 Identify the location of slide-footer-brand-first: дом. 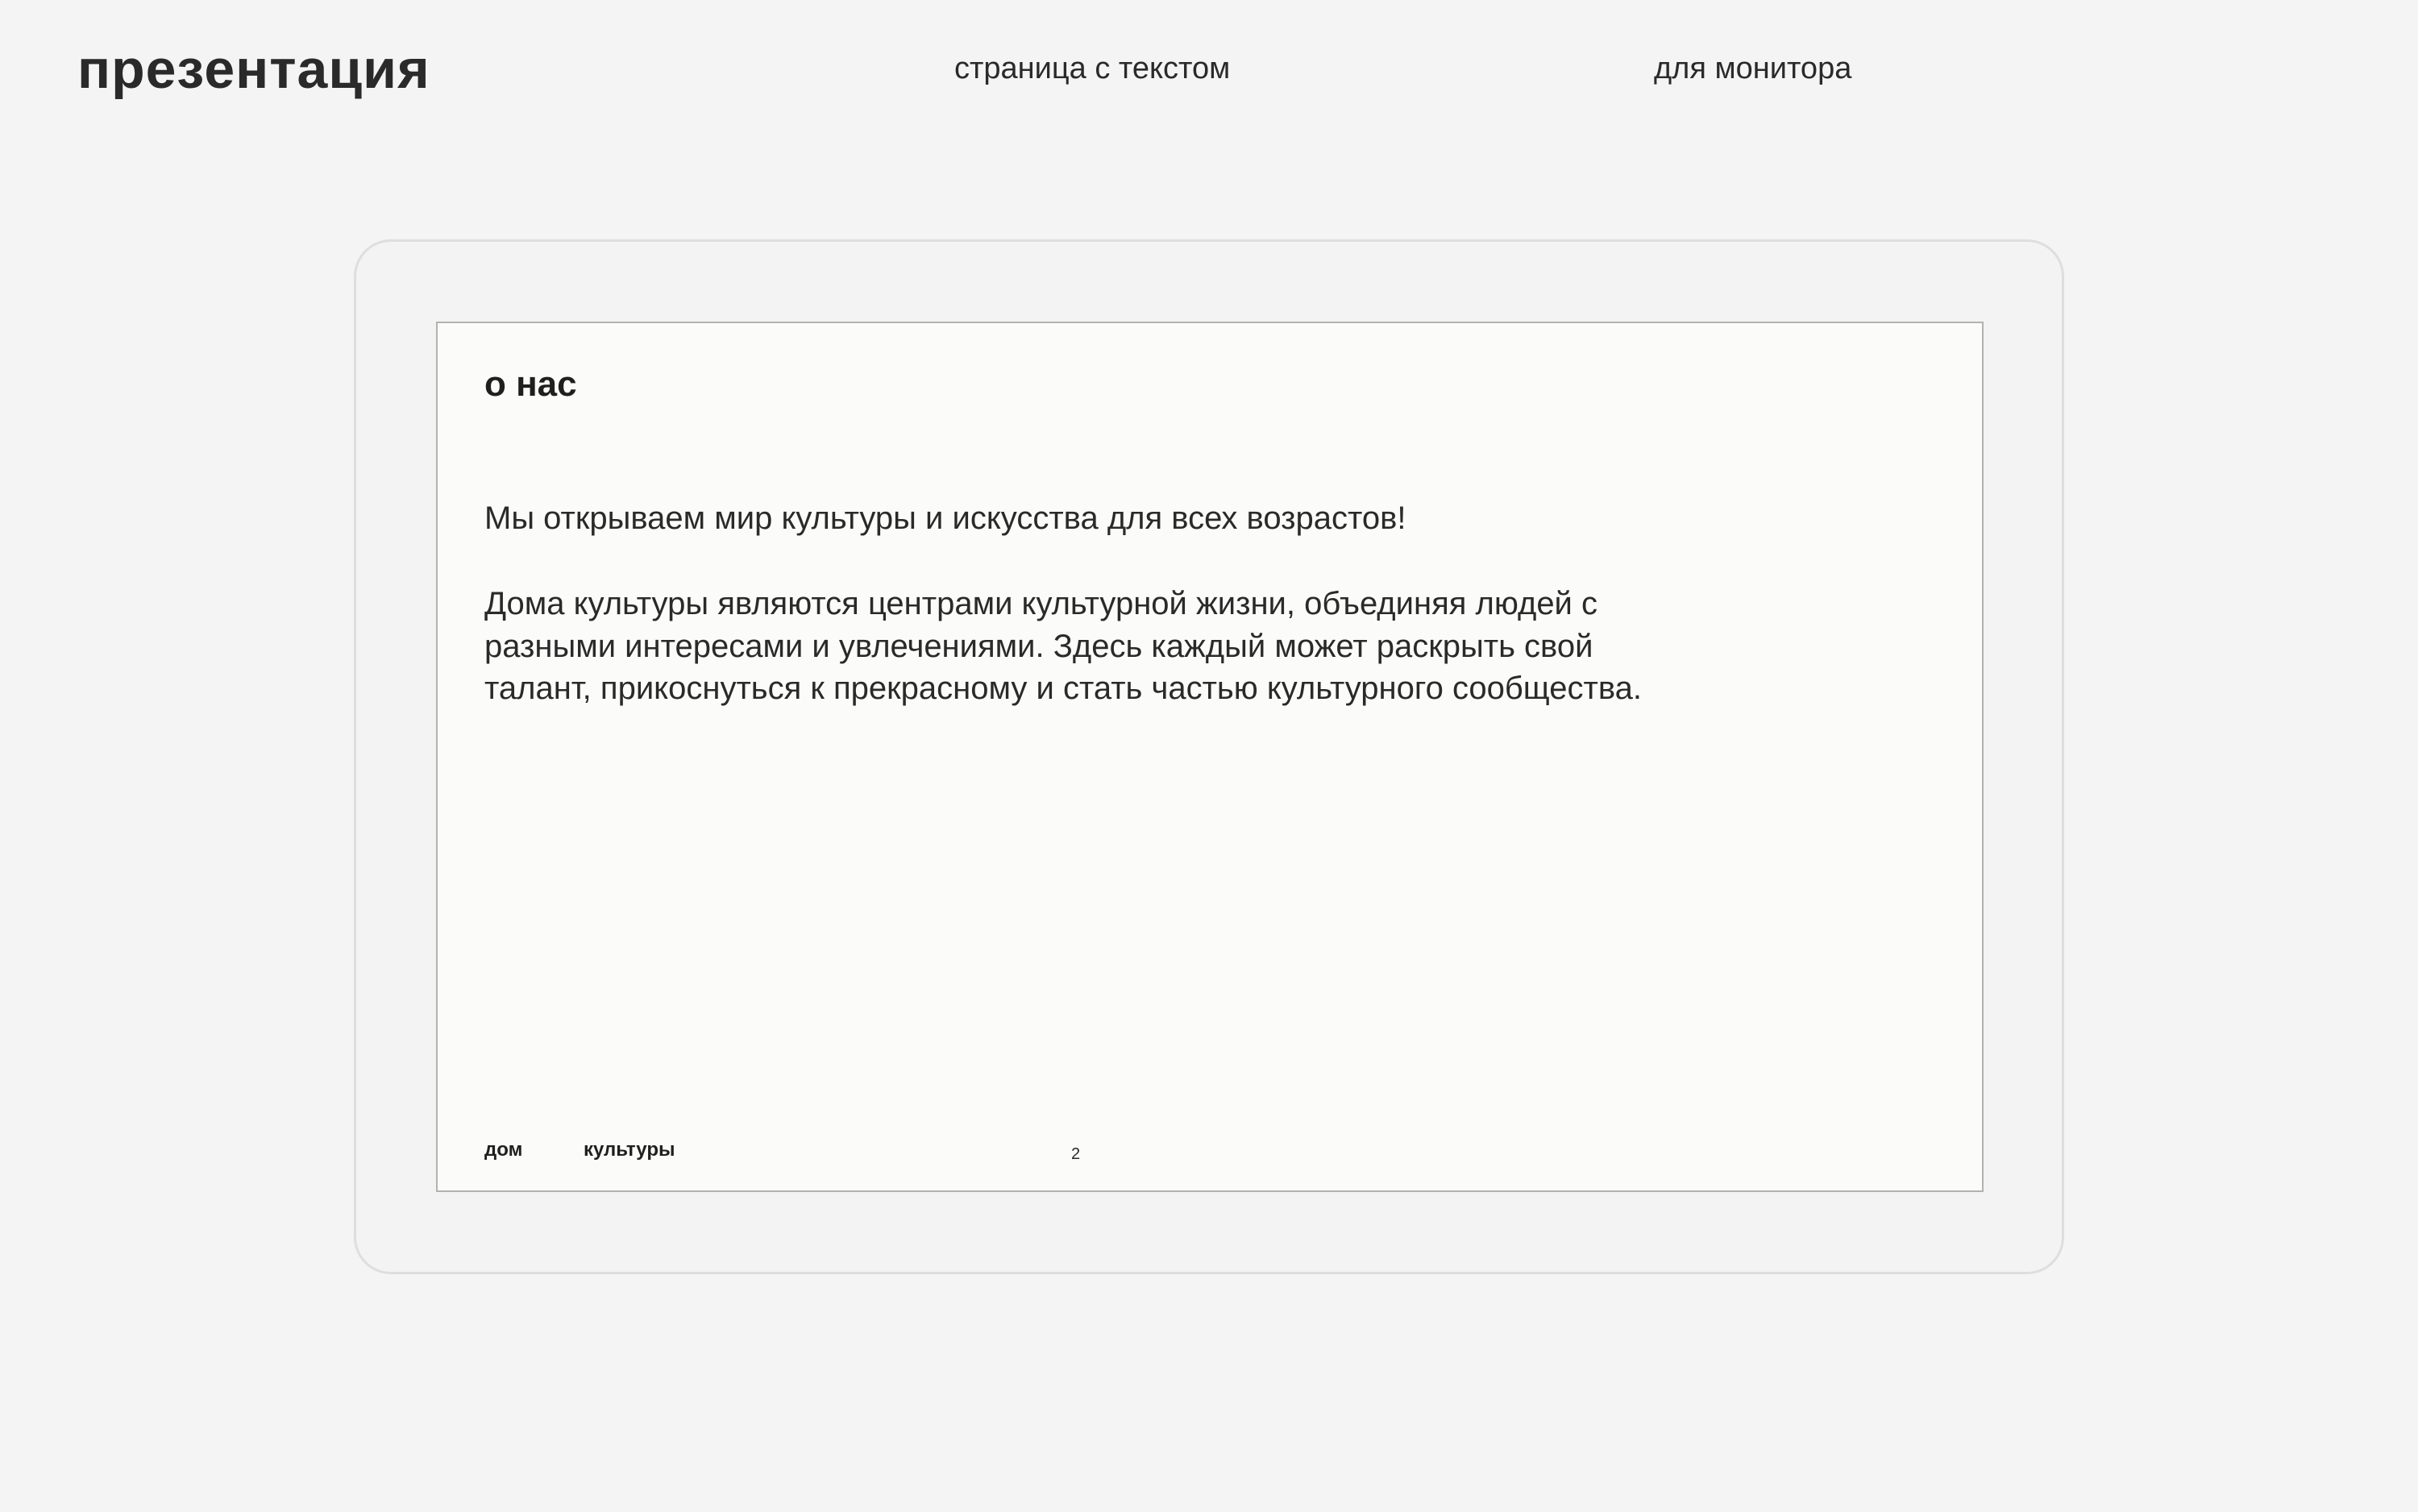
(503, 1150).